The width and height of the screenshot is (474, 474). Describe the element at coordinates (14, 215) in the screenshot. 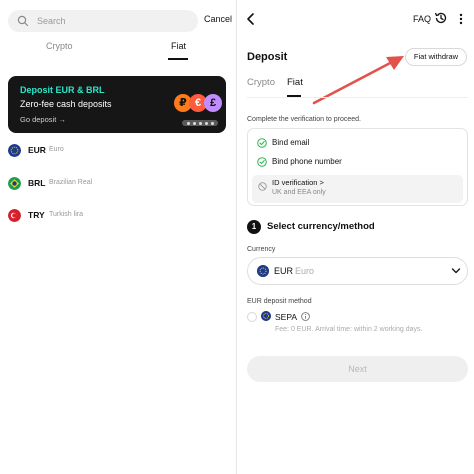

I see `turkey-flag-icon` at that location.